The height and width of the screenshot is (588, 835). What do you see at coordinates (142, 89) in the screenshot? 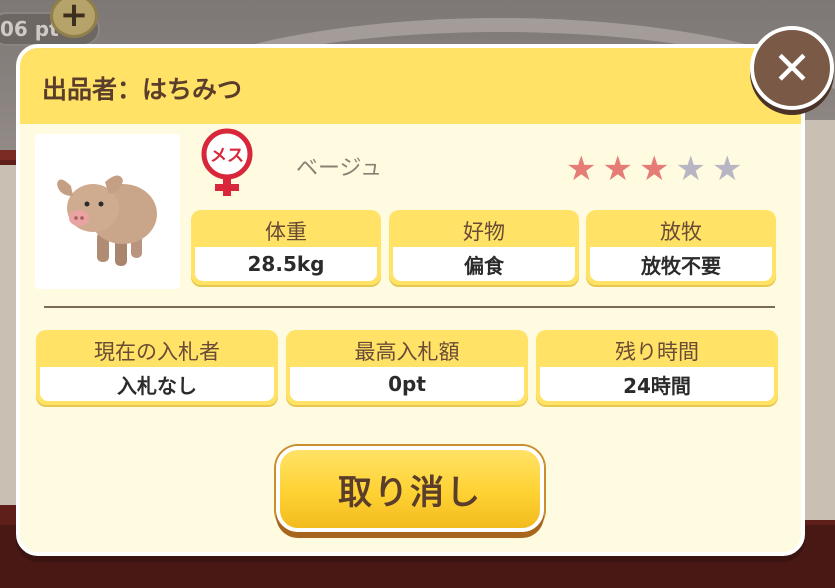
I see `seller-title: 出品者：はちみつ` at bounding box center [142, 89].